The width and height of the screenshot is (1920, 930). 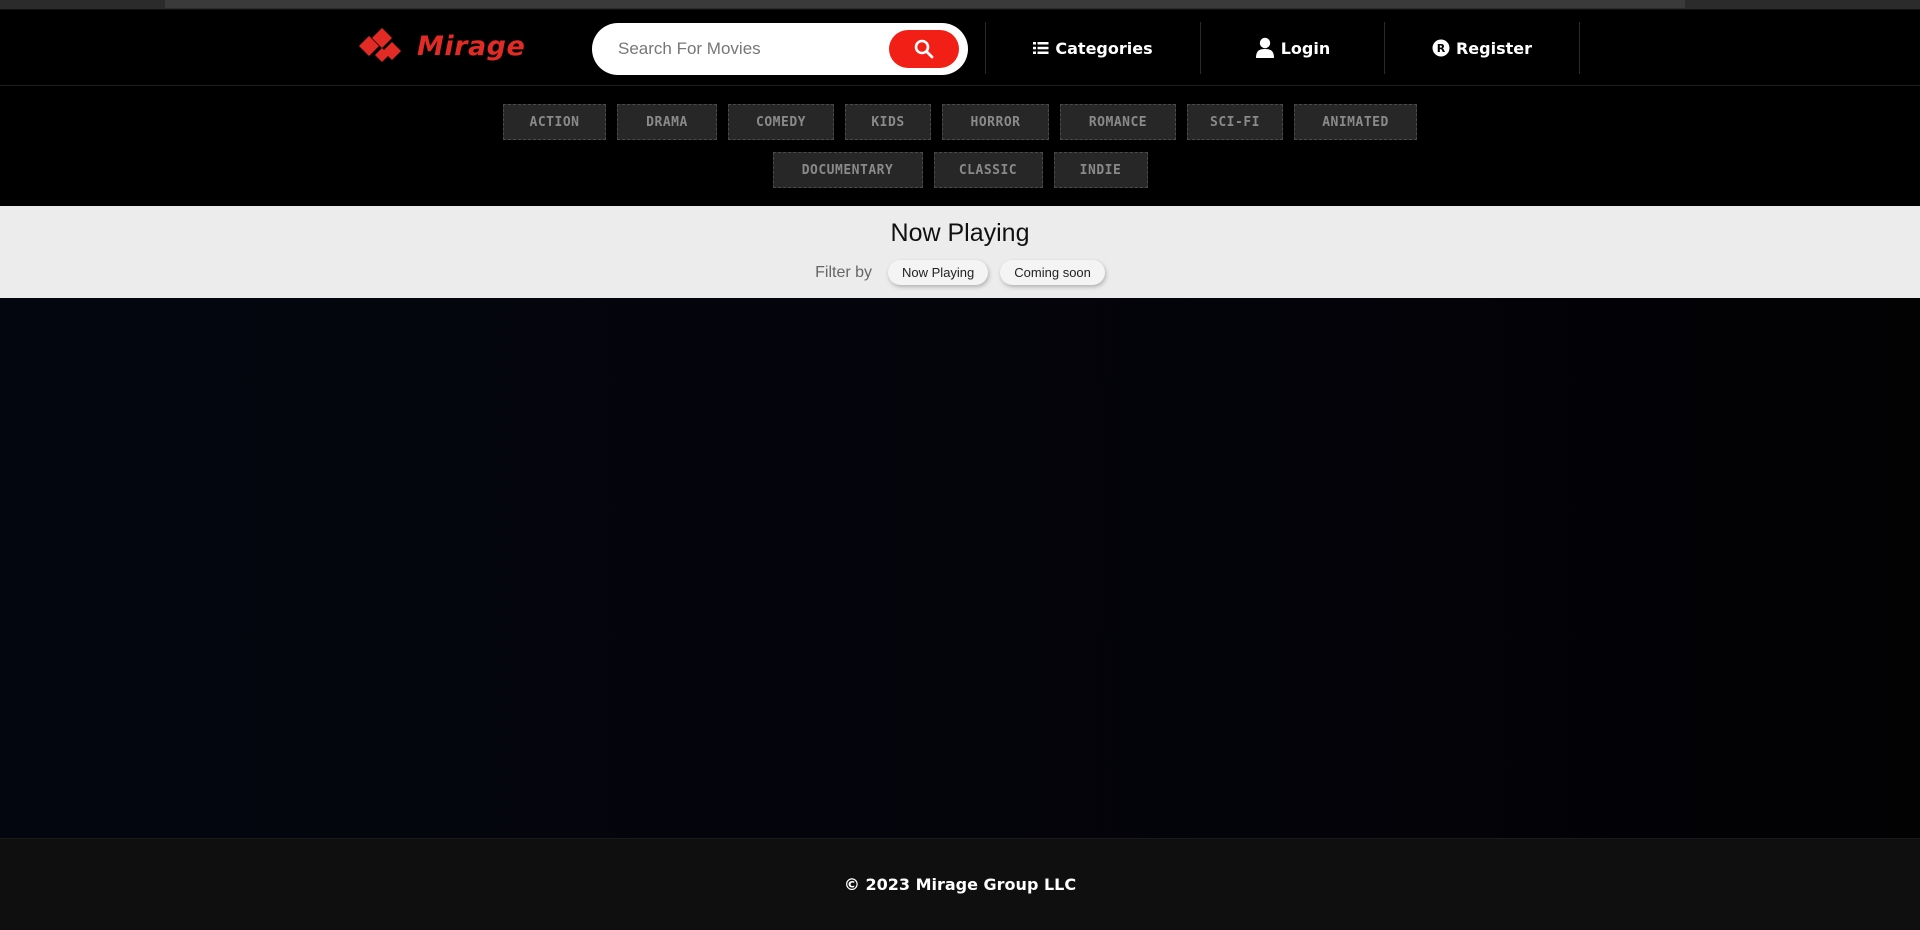 What do you see at coordinates (1494, 48) in the screenshot?
I see `nav-register-label: Register` at bounding box center [1494, 48].